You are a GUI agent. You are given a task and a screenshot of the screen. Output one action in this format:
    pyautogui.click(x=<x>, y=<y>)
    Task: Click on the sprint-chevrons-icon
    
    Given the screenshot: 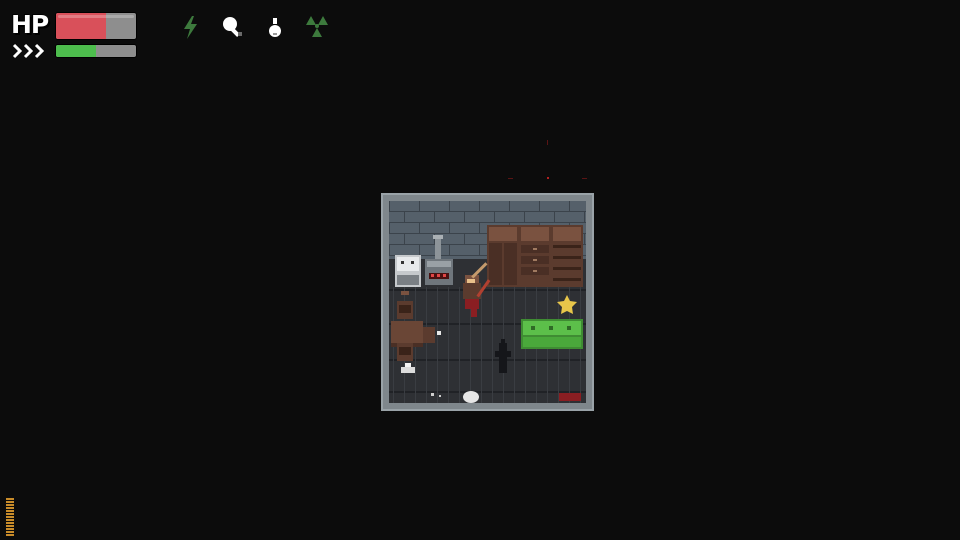 What is the action you would take?
    pyautogui.click(x=28, y=51)
    